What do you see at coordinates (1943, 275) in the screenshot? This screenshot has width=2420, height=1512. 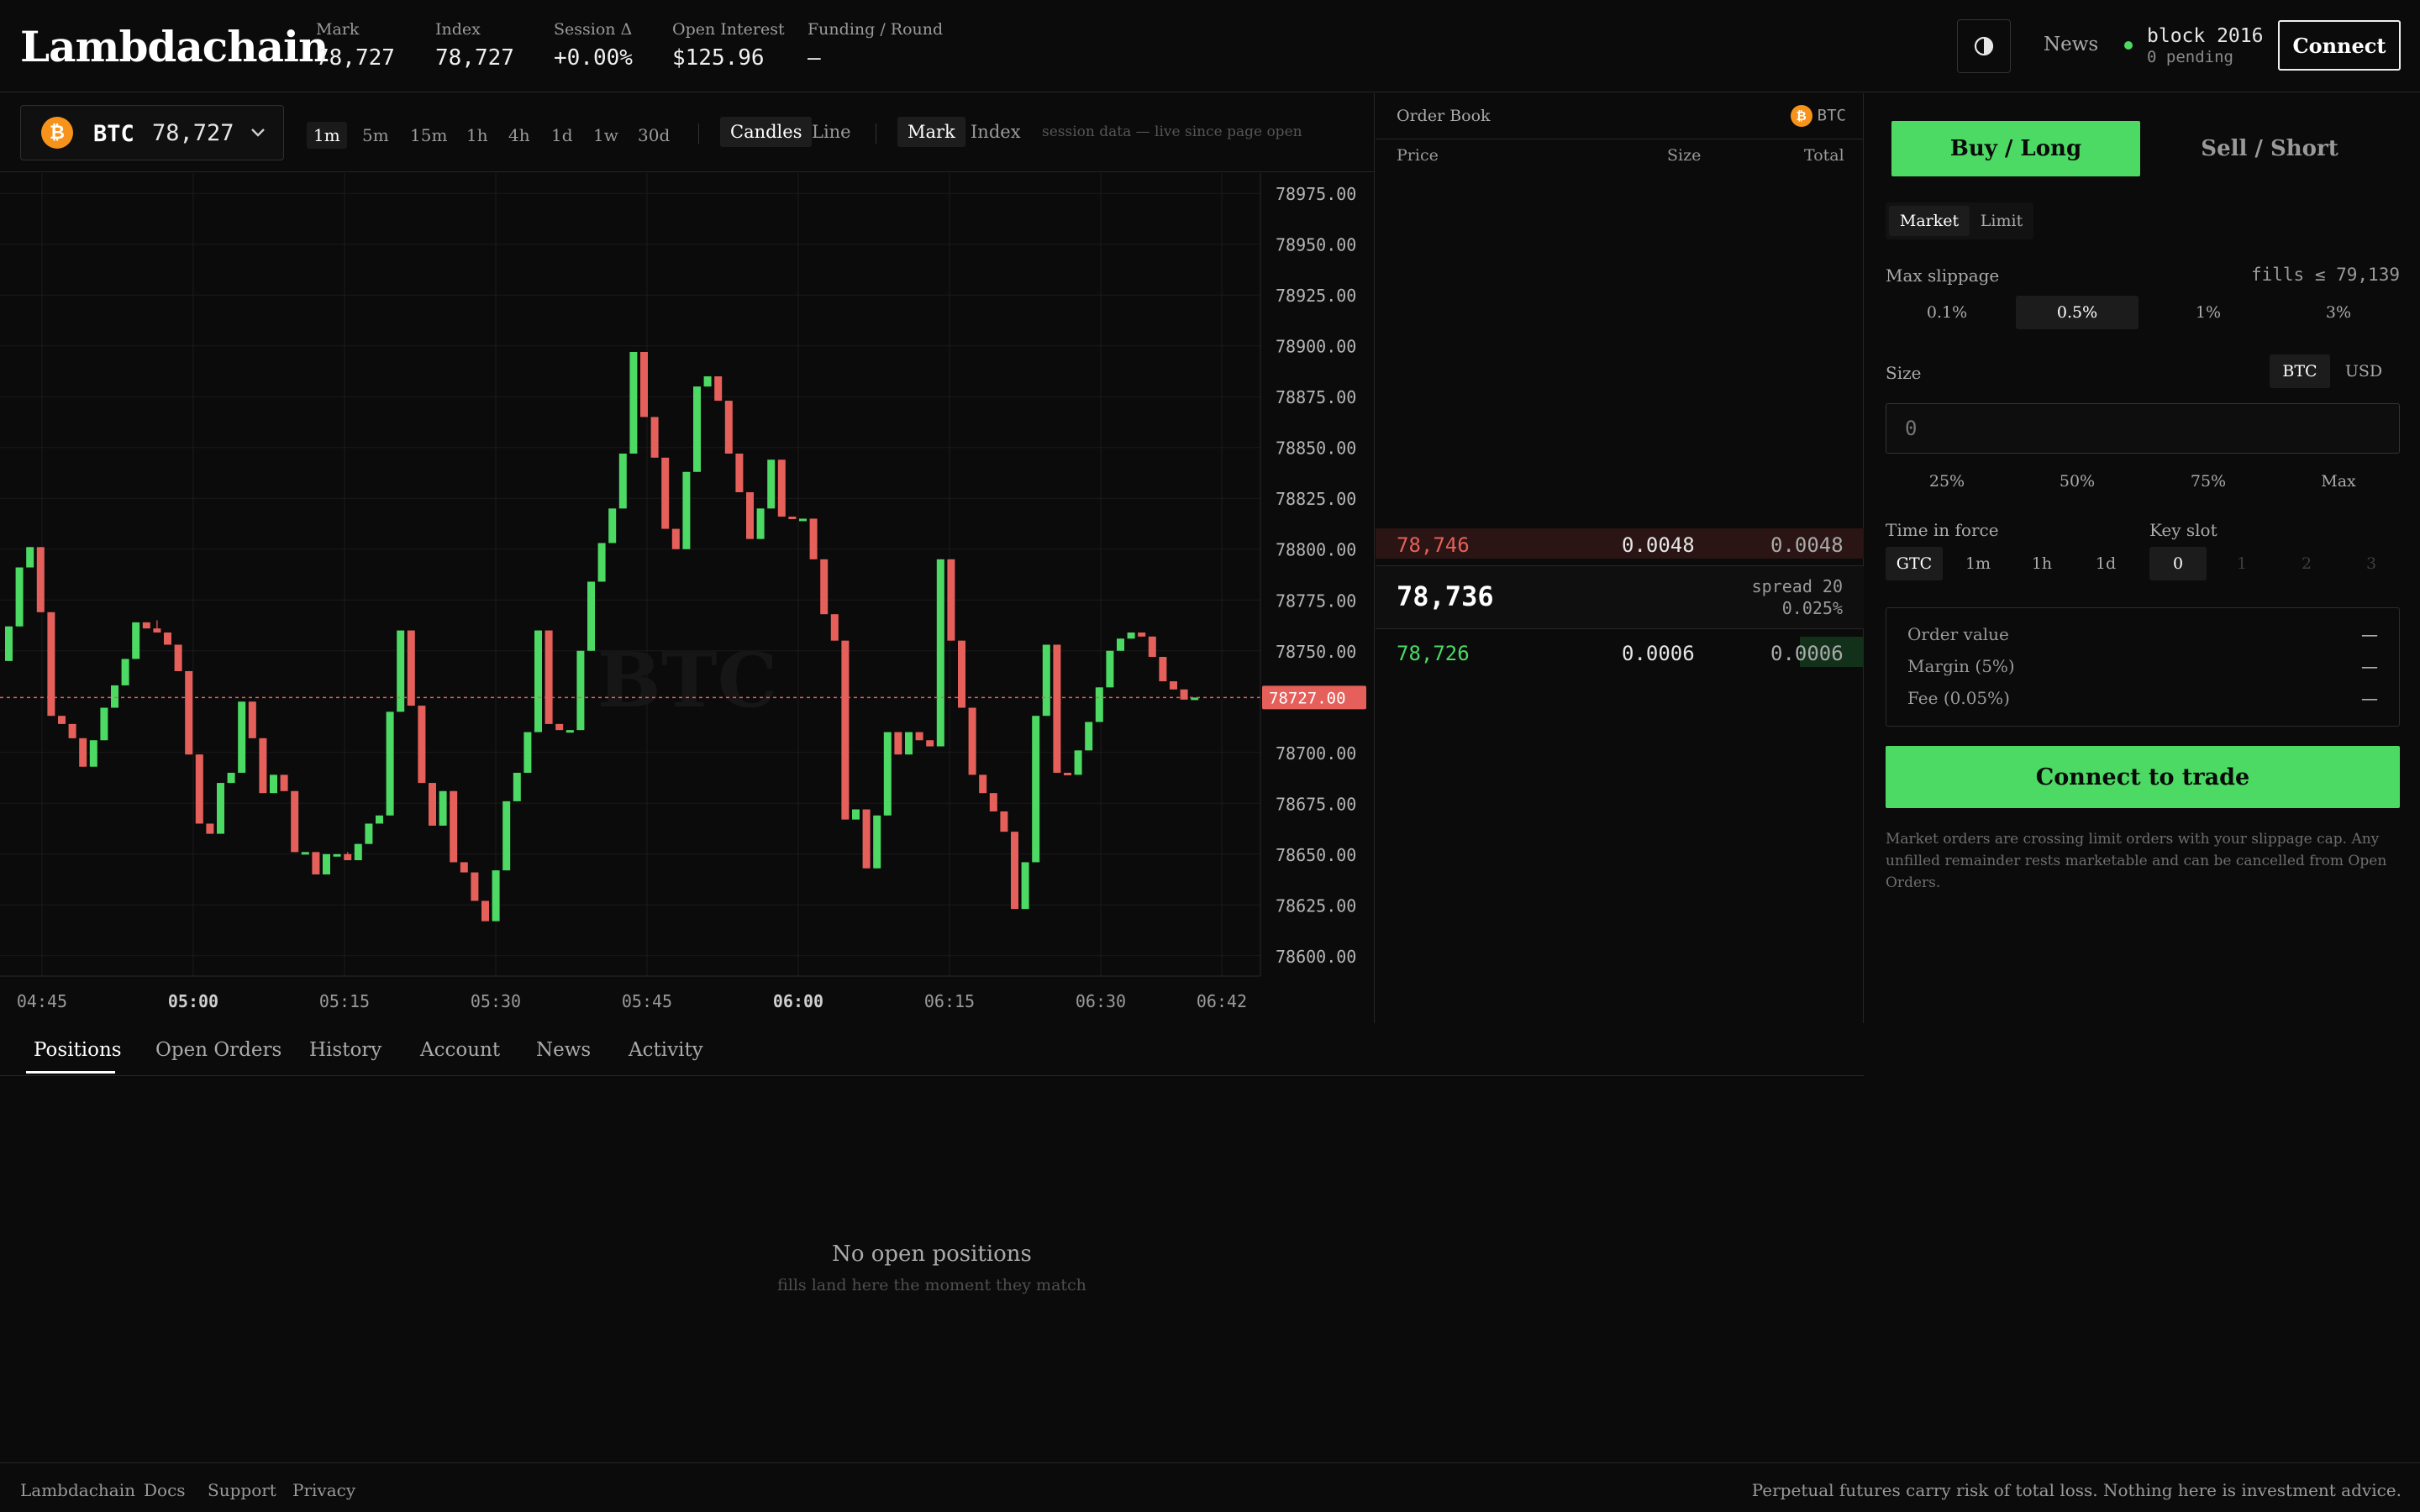 I see `max-slippage-label: Max slippage` at bounding box center [1943, 275].